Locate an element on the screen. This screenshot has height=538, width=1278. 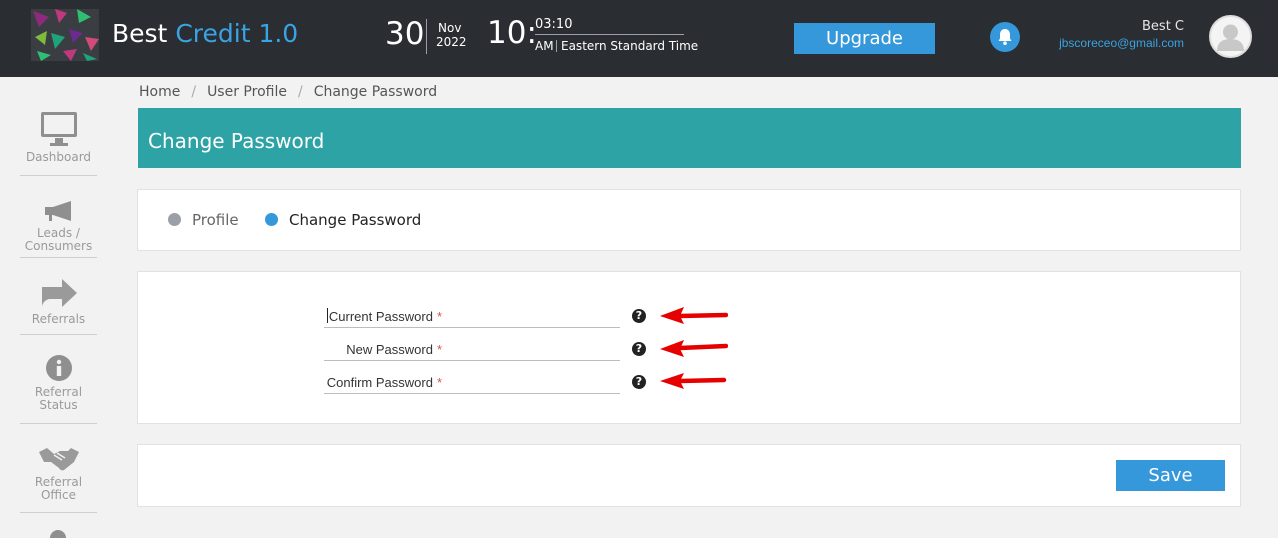
breadcrumb: Home / User Profile / Change Password is located at coordinates (288, 92).